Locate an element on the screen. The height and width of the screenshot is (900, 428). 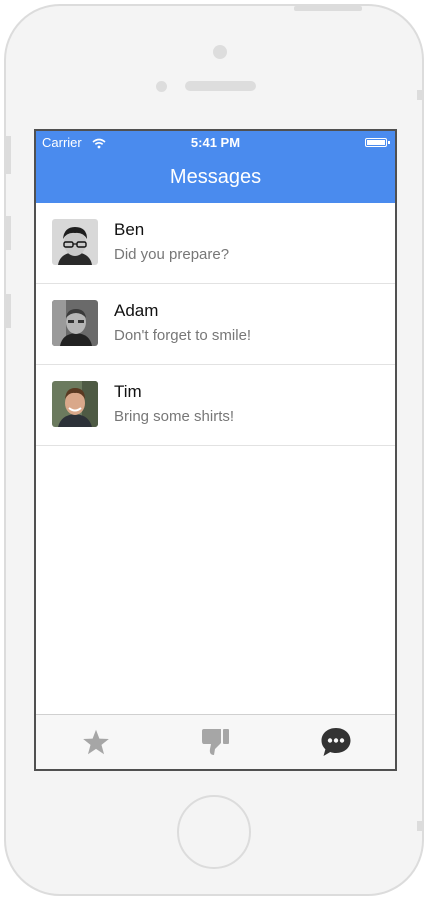
home-button is located at coordinates (214, 832).